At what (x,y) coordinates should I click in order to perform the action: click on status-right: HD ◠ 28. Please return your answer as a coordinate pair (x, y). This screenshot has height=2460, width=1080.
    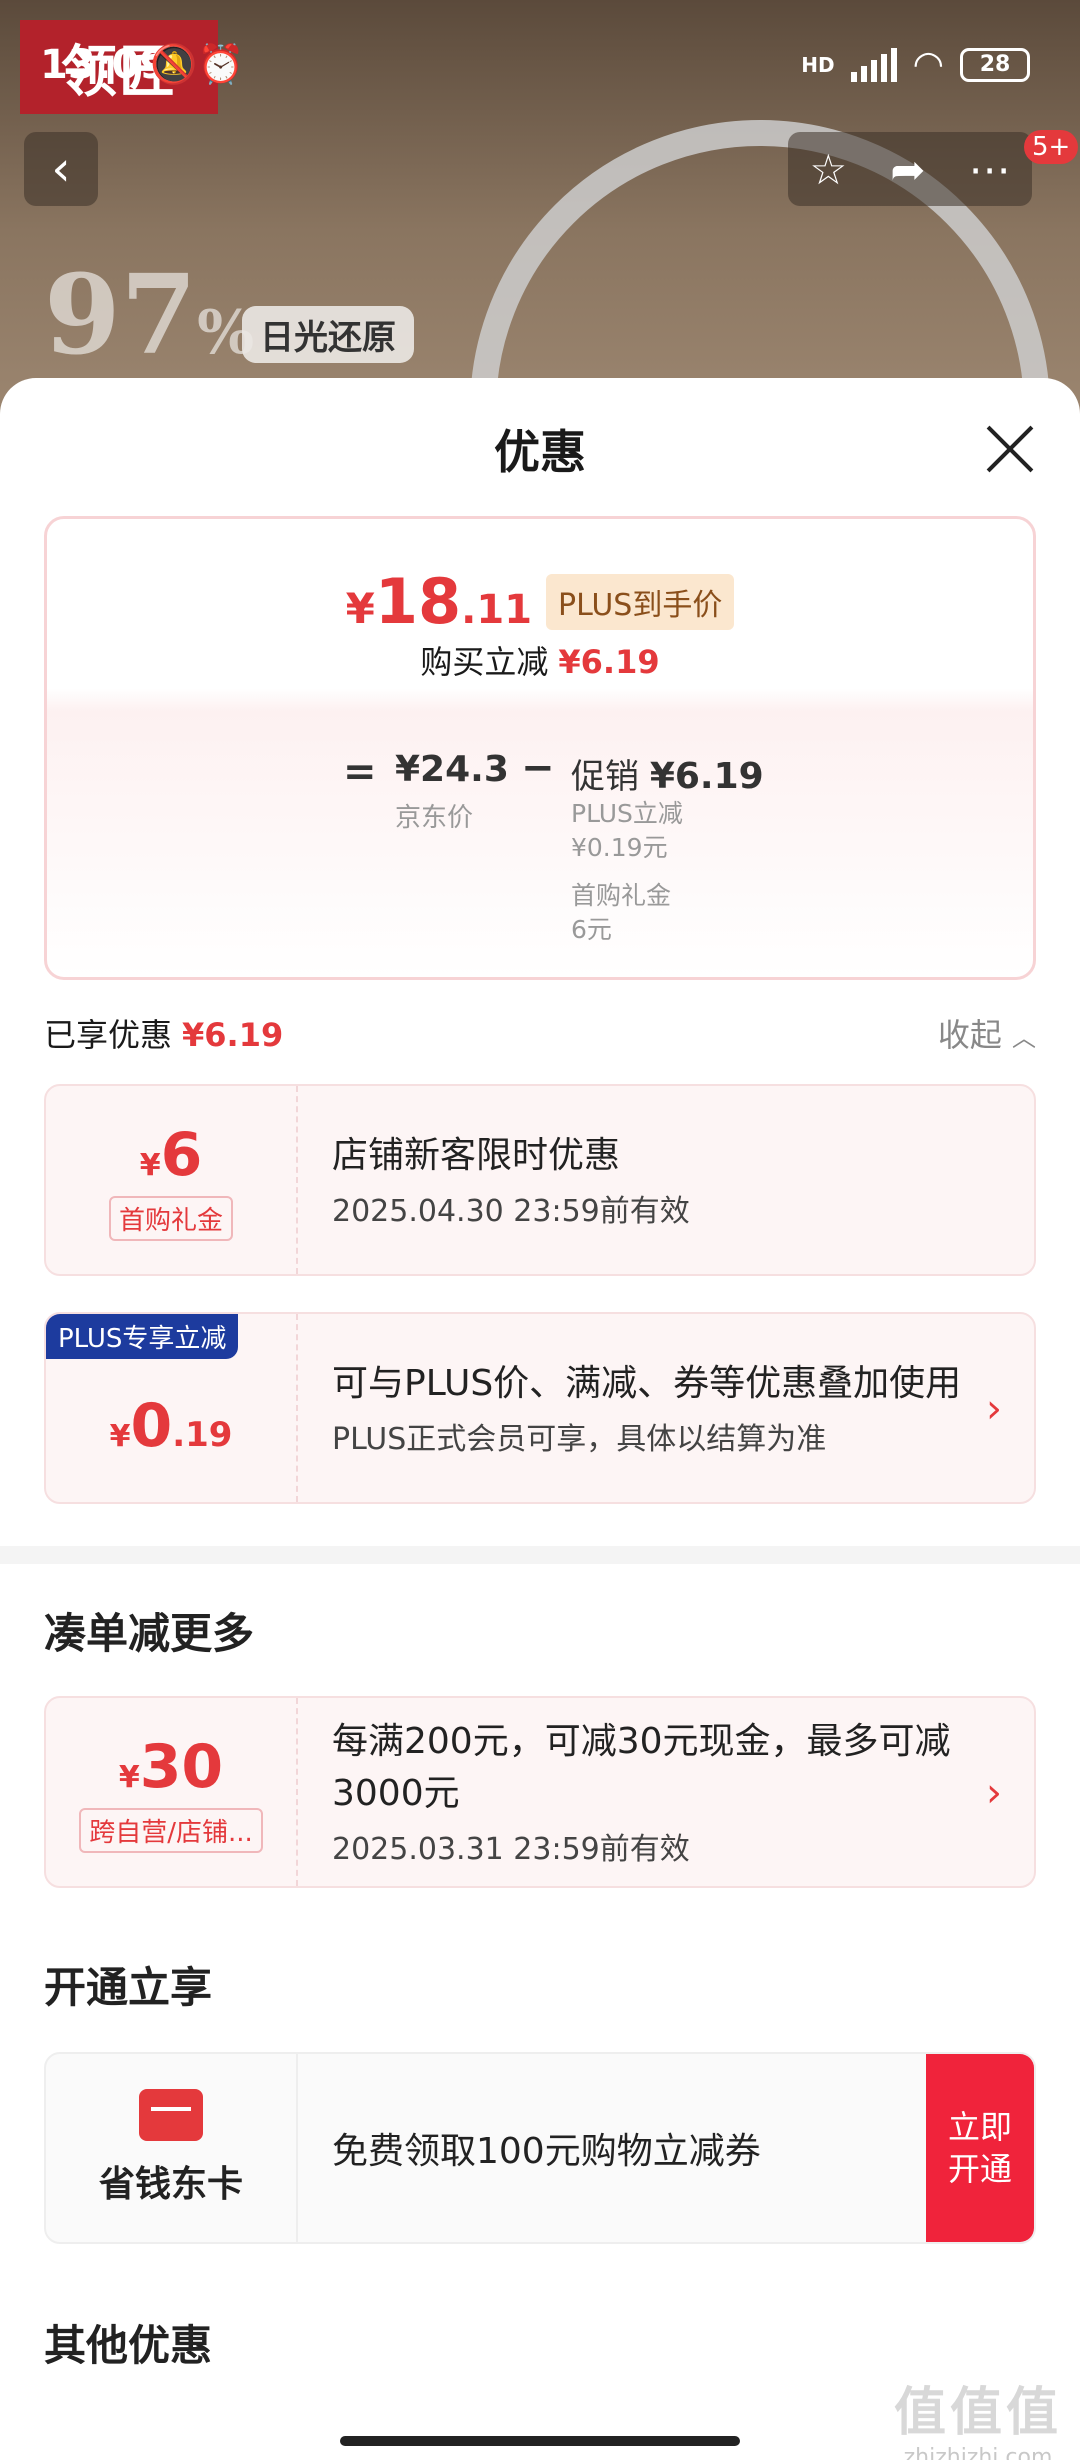
    Looking at the image, I should click on (915, 64).